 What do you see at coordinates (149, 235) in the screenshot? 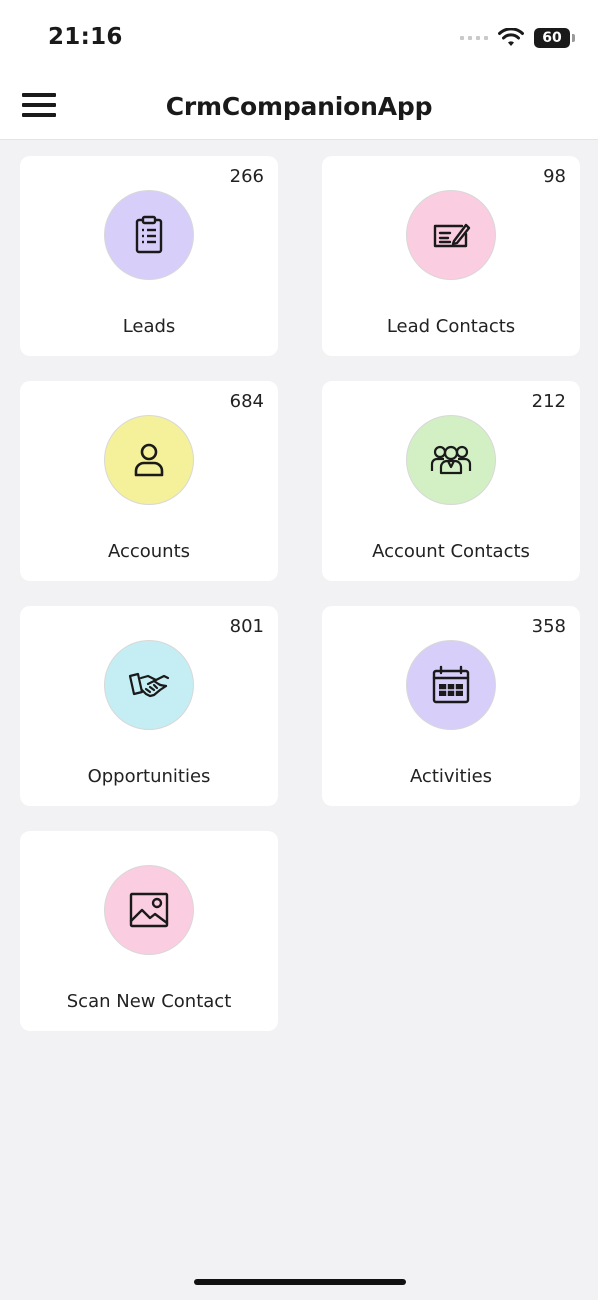
I see `clipboard-icon` at bounding box center [149, 235].